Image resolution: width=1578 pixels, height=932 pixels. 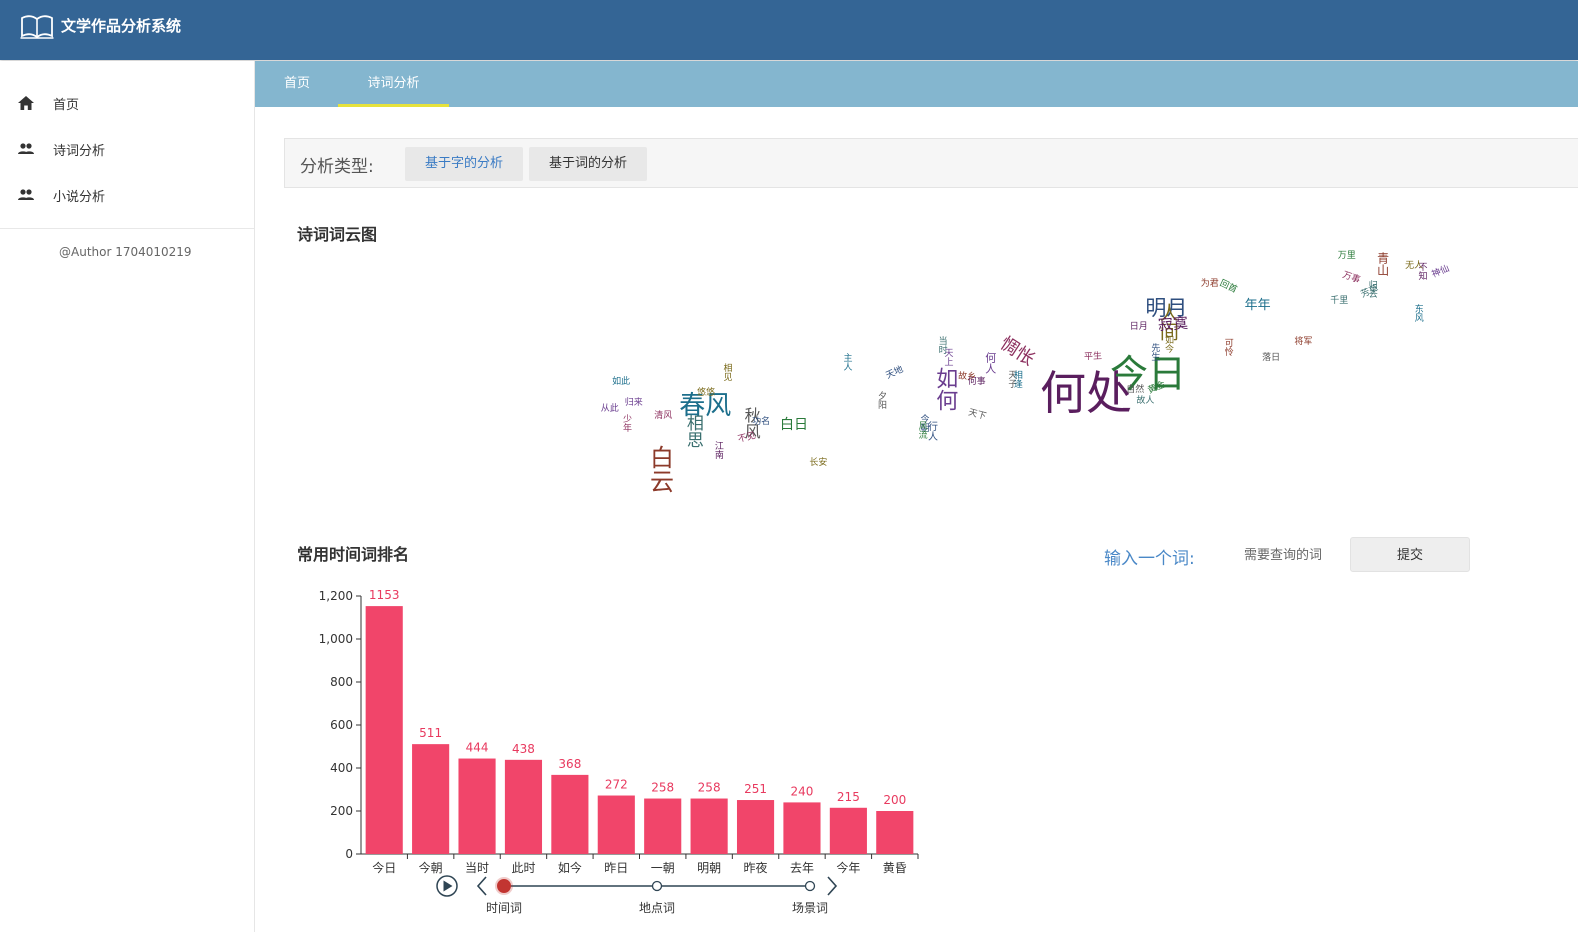 What do you see at coordinates (1382, 264) in the screenshot?
I see `wordcloud-word: 青山` at bounding box center [1382, 264].